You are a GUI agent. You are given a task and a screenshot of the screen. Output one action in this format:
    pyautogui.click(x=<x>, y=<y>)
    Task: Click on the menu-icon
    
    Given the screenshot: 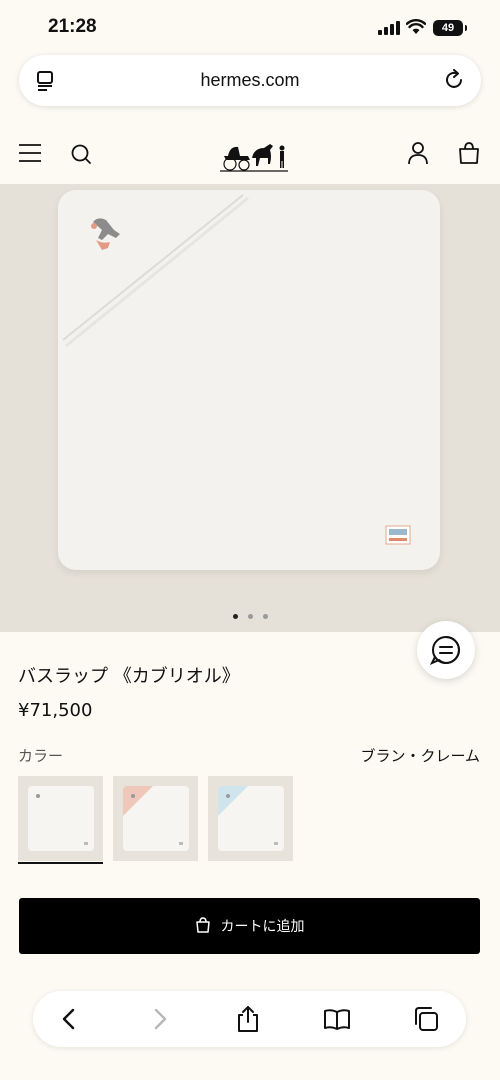 What is the action you would take?
    pyautogui.click(x=30, y=153)
    